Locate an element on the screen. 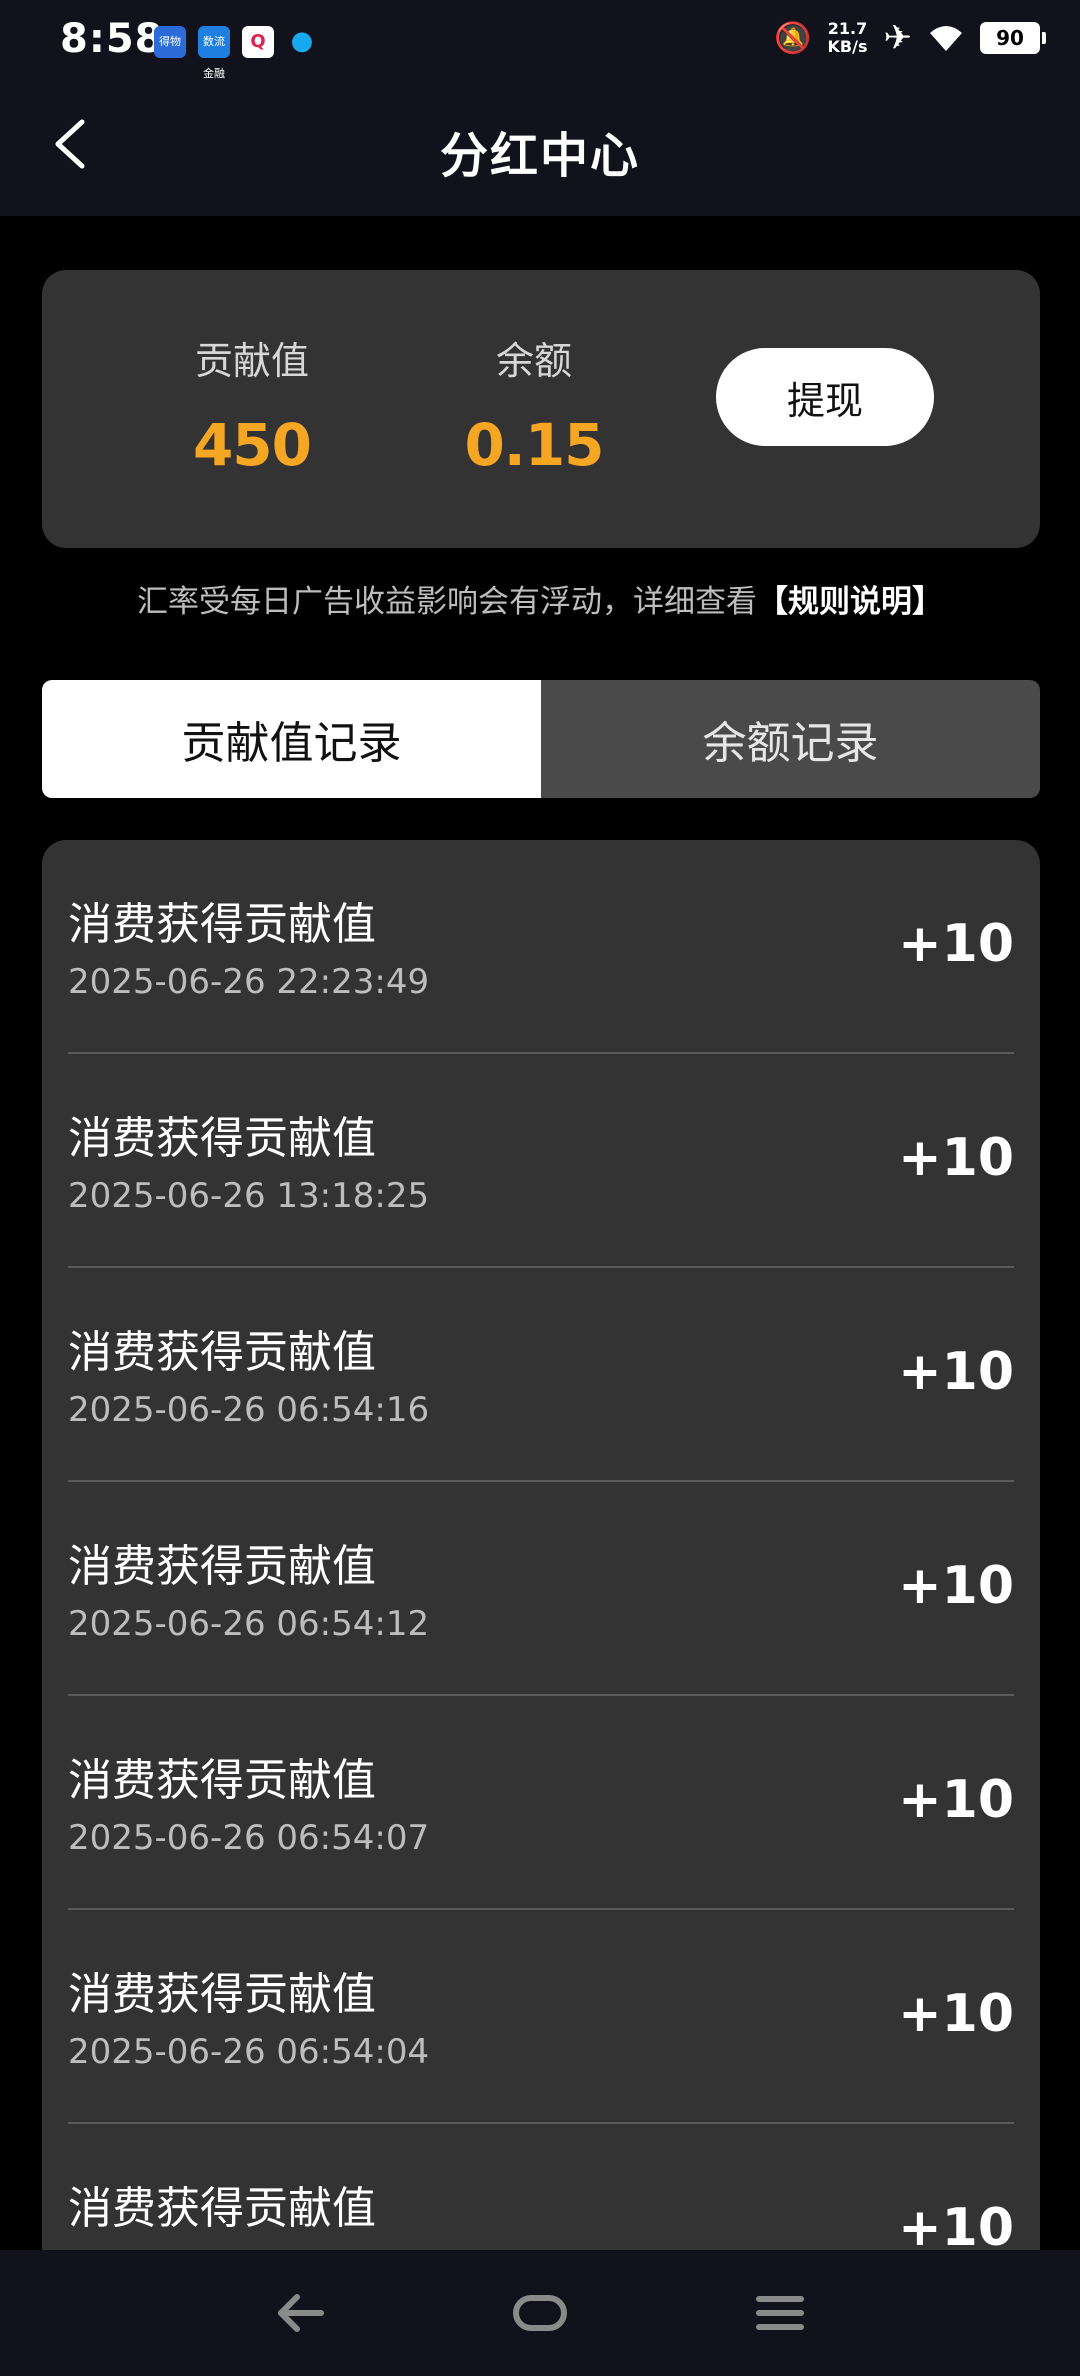 The image size is (1080, 2376). menu-icon is located at coordinates (780, 2313).